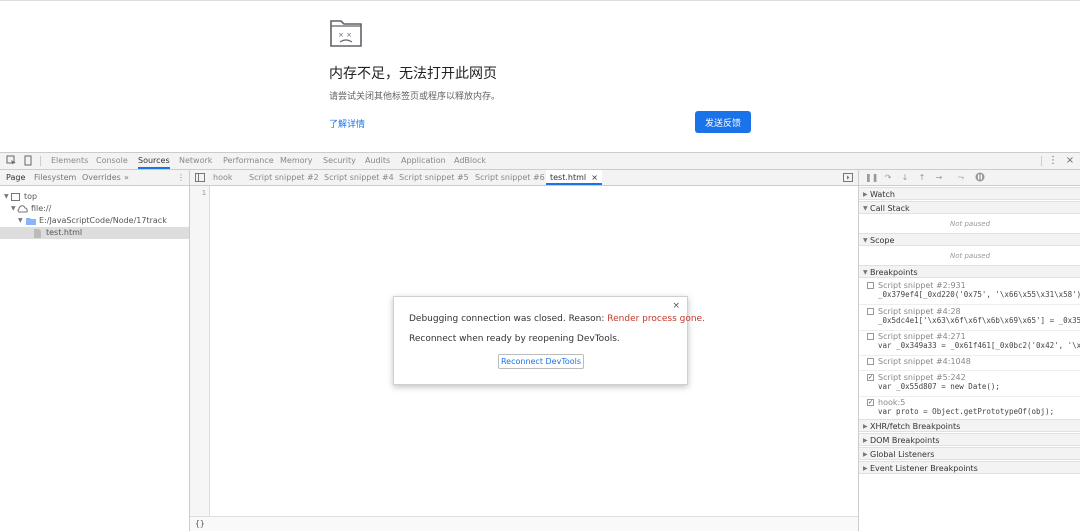 The width and height of the screenshot is (1080, 531). Describe the element at coordinates (969, 193) in the screenshot. I see `section-watch: ▶ Watch` at that location.